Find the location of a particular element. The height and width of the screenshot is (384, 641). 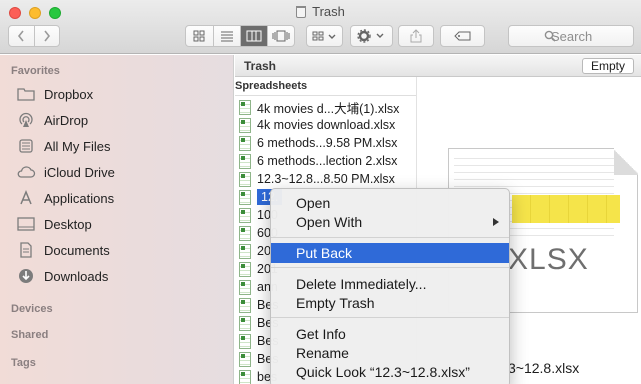

file-name: 4k movies d...大埔(1).xlsx is located at coordinates (328, 108).